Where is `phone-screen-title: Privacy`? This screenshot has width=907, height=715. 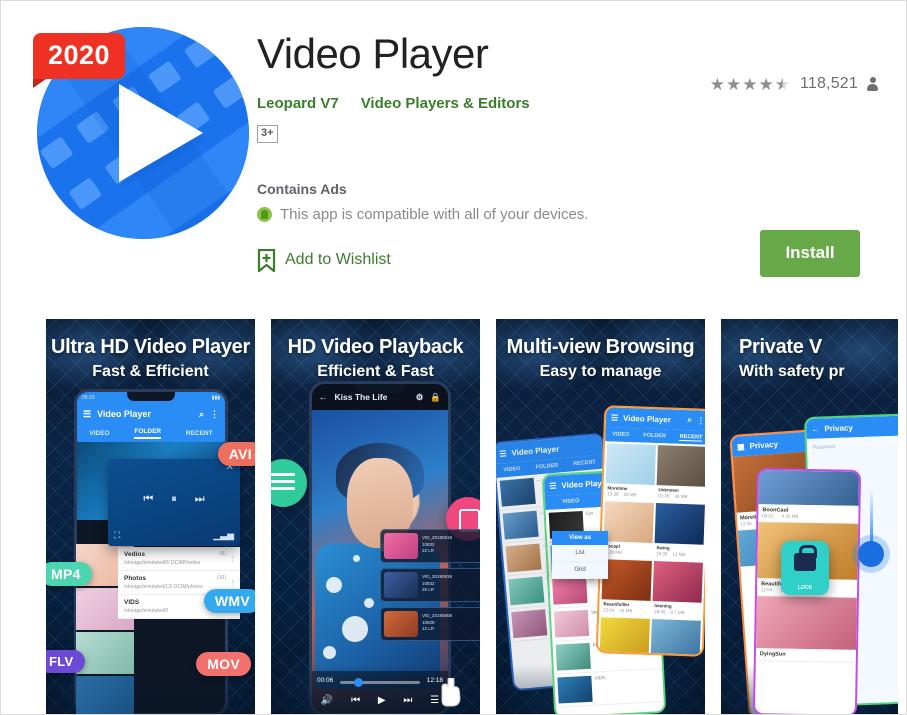 phone-screen-title: Privacy is located at coordinates (764, 445).